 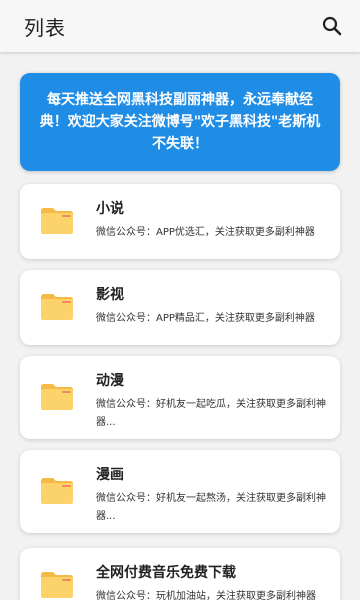 What do you see at coordinates (110, 381) in the screenshot?
I see `item-title: 动漫` at bounding box center [110, 381].